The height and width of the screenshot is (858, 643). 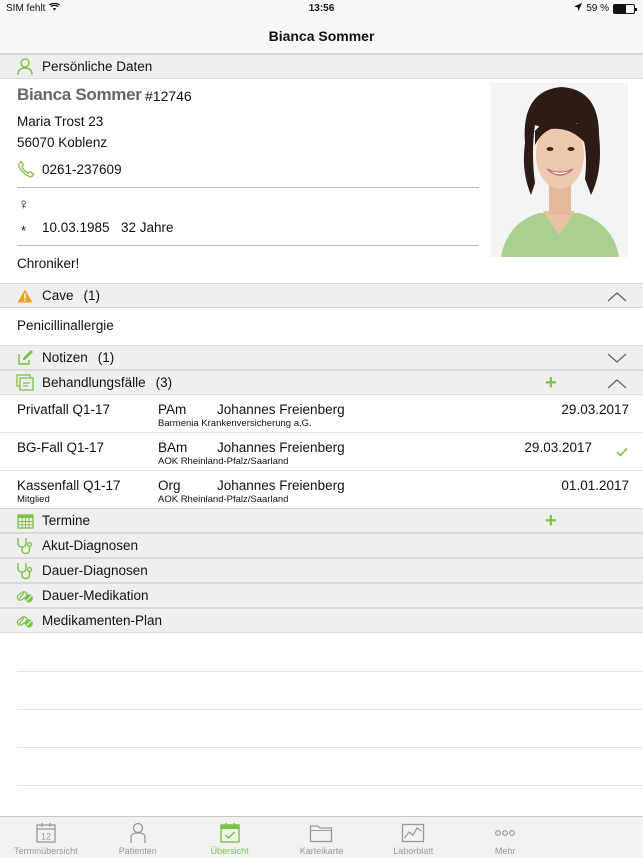 What do you see at coordinates (229, 851) in the screenshot?
I see `tab-label: Übersicht` at bounding box center [229, 851].